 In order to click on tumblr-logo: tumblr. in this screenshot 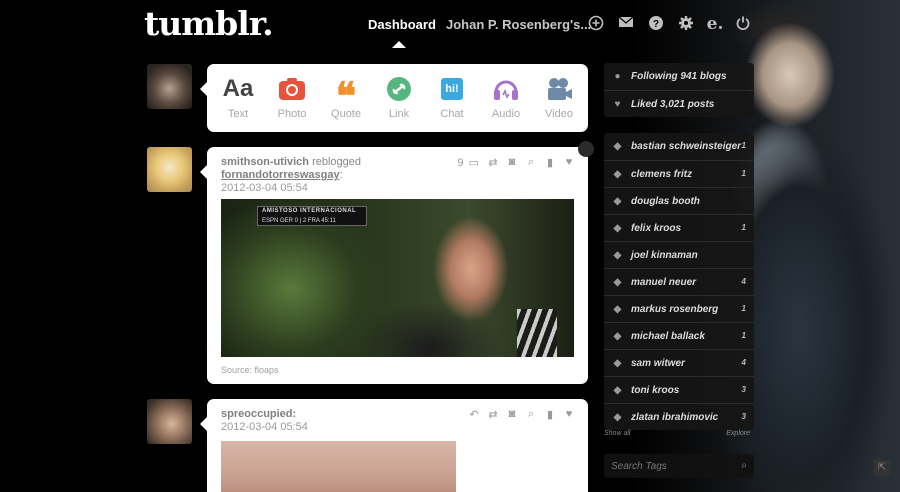, I will do `click(209, 23)`.